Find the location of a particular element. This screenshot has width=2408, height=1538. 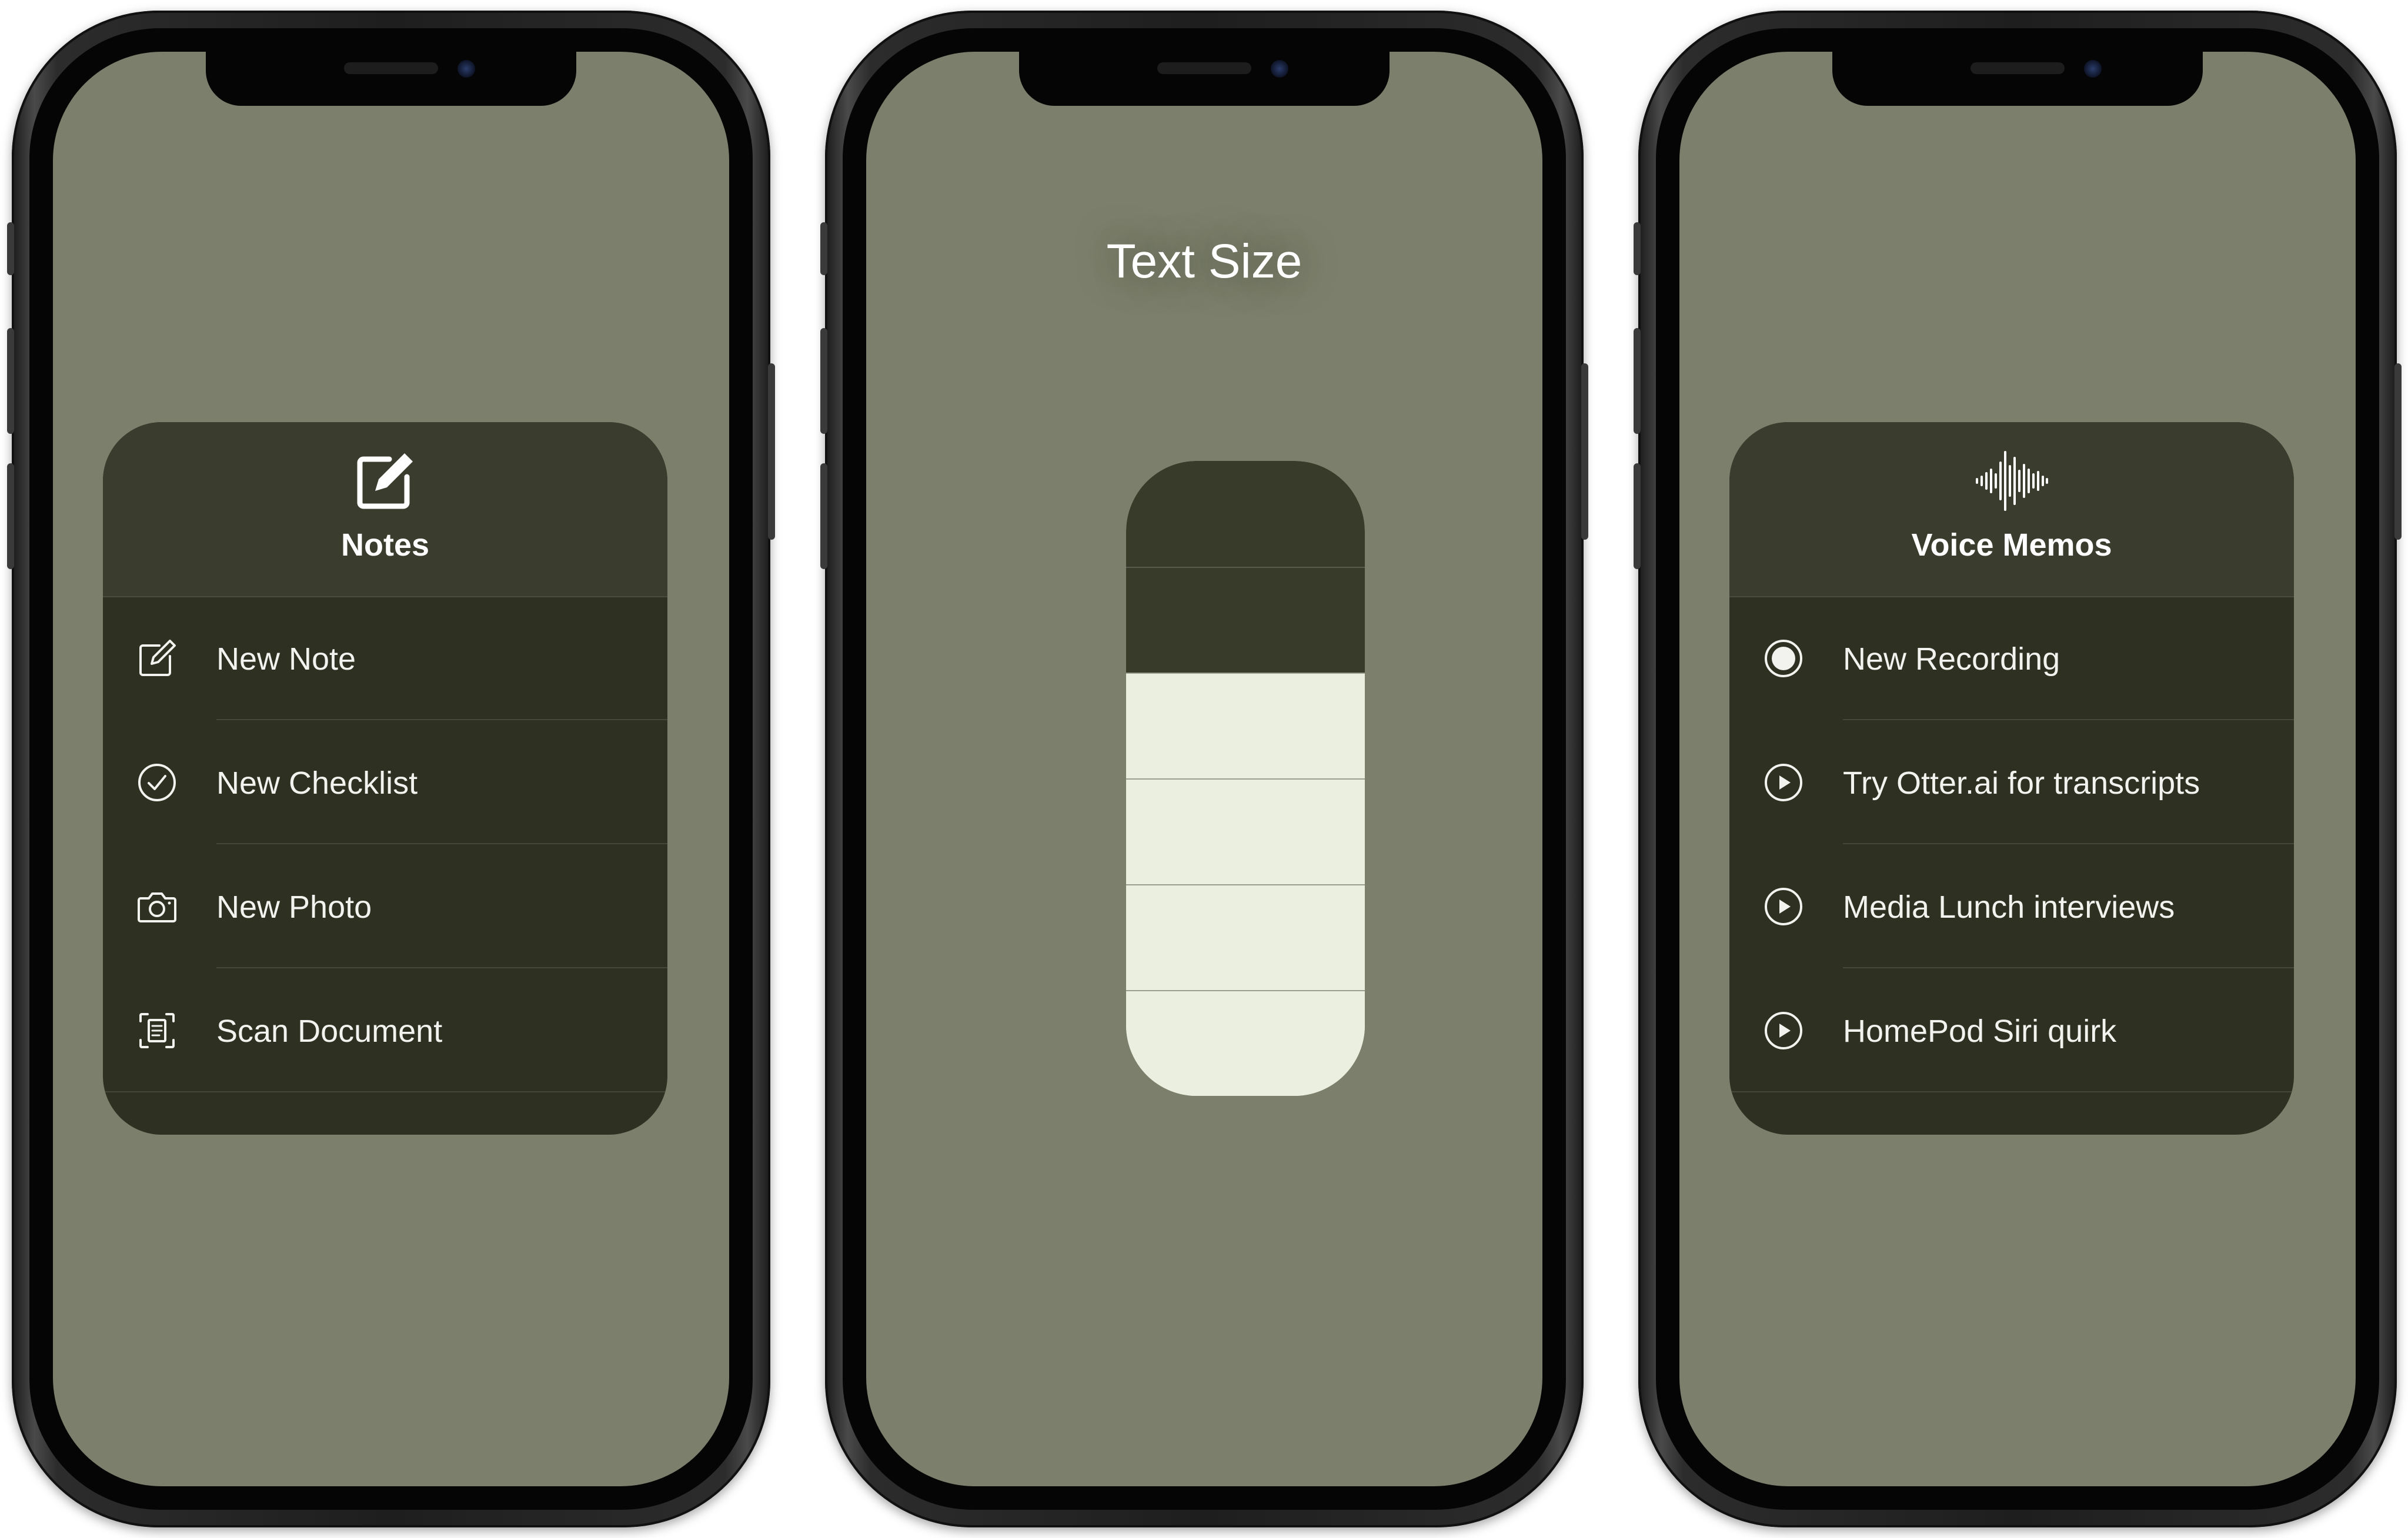

text-size-title: Text Size is located at coordinates (1204, 261).